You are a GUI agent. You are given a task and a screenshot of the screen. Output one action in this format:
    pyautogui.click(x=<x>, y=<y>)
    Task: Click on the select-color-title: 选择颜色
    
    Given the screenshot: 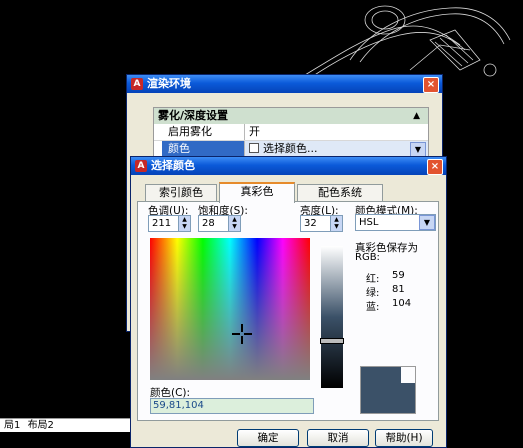 What is the action you would take?
    pyautogui.click(x=173, y=165)
    